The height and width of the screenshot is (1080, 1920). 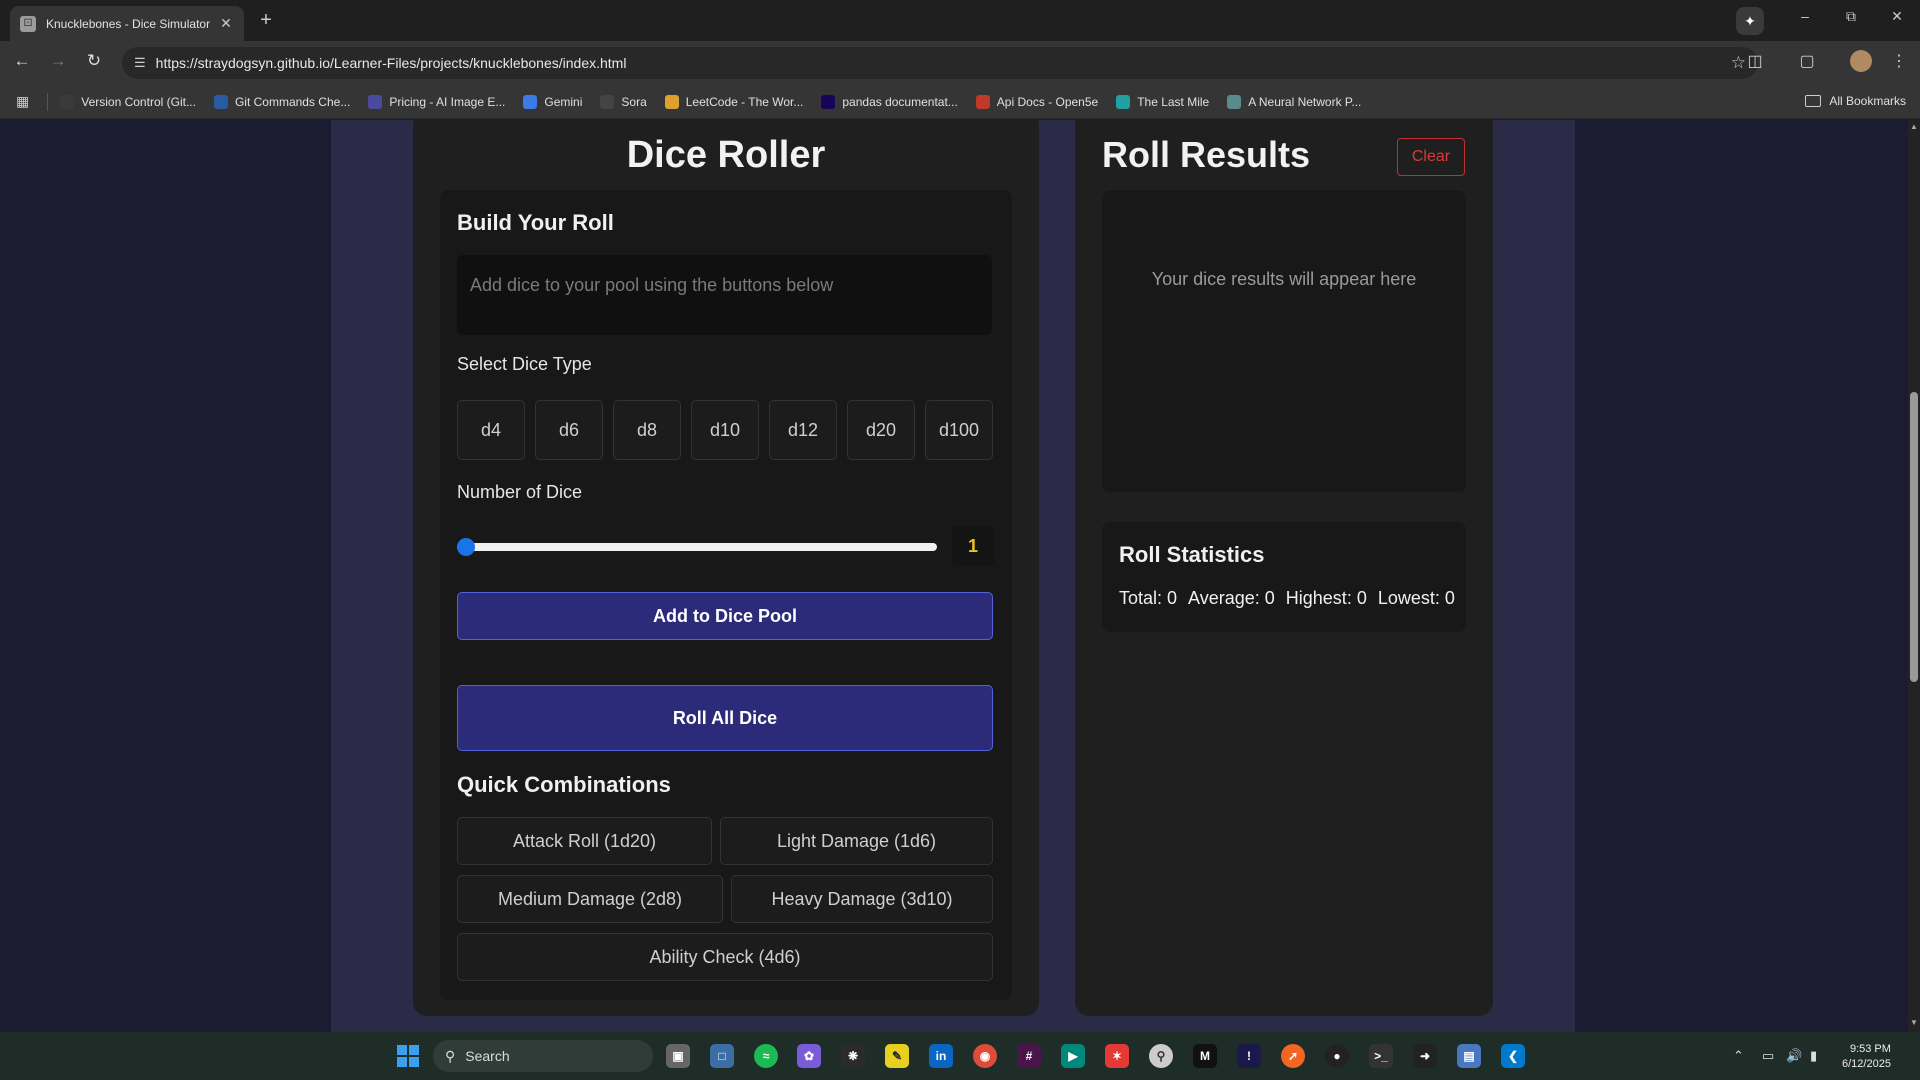 I want to click on combo-light-damage-button: Light Damage (1d6), so click(x=856, y=841).